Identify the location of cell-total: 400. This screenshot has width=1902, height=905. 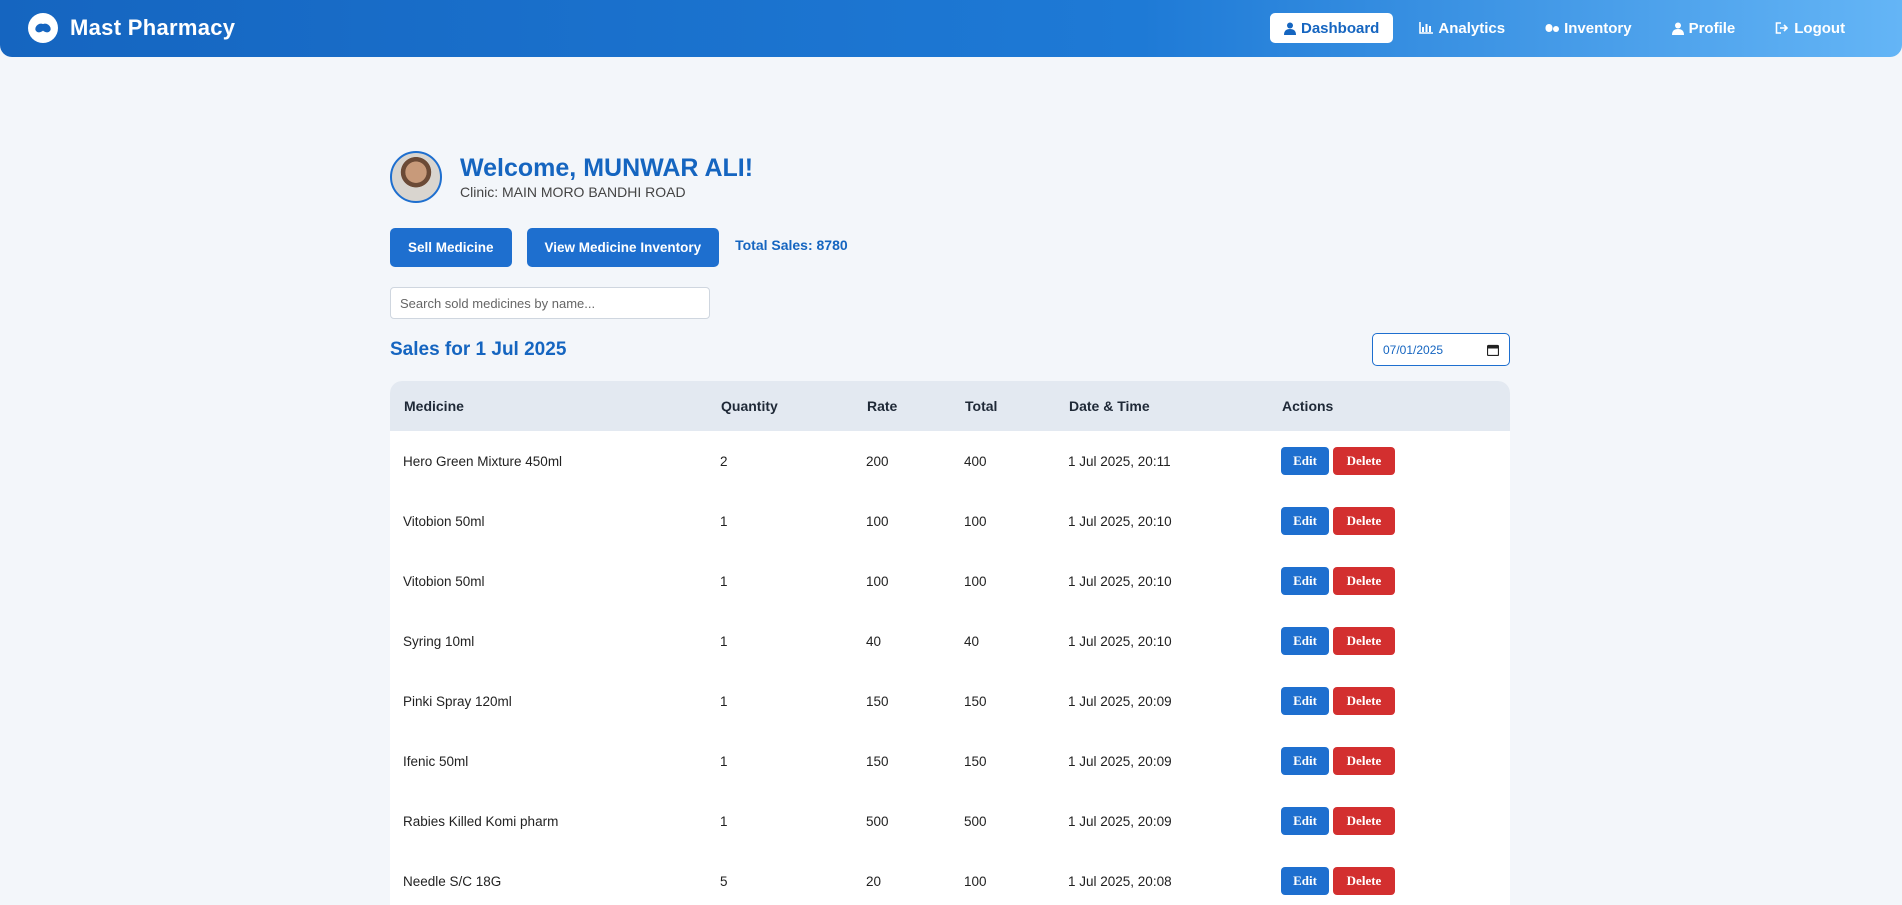
(975, 461).